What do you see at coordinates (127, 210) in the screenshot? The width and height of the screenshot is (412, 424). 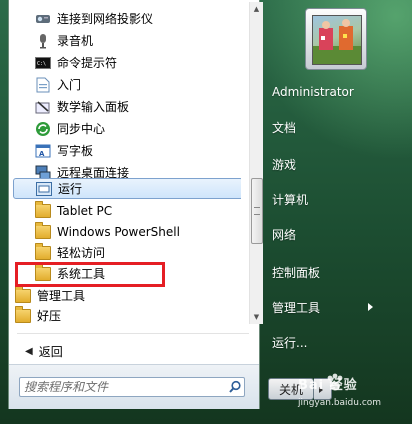 I see `program-folder-tablet-pc: Tablet PC` at bounding box center [127, 210].